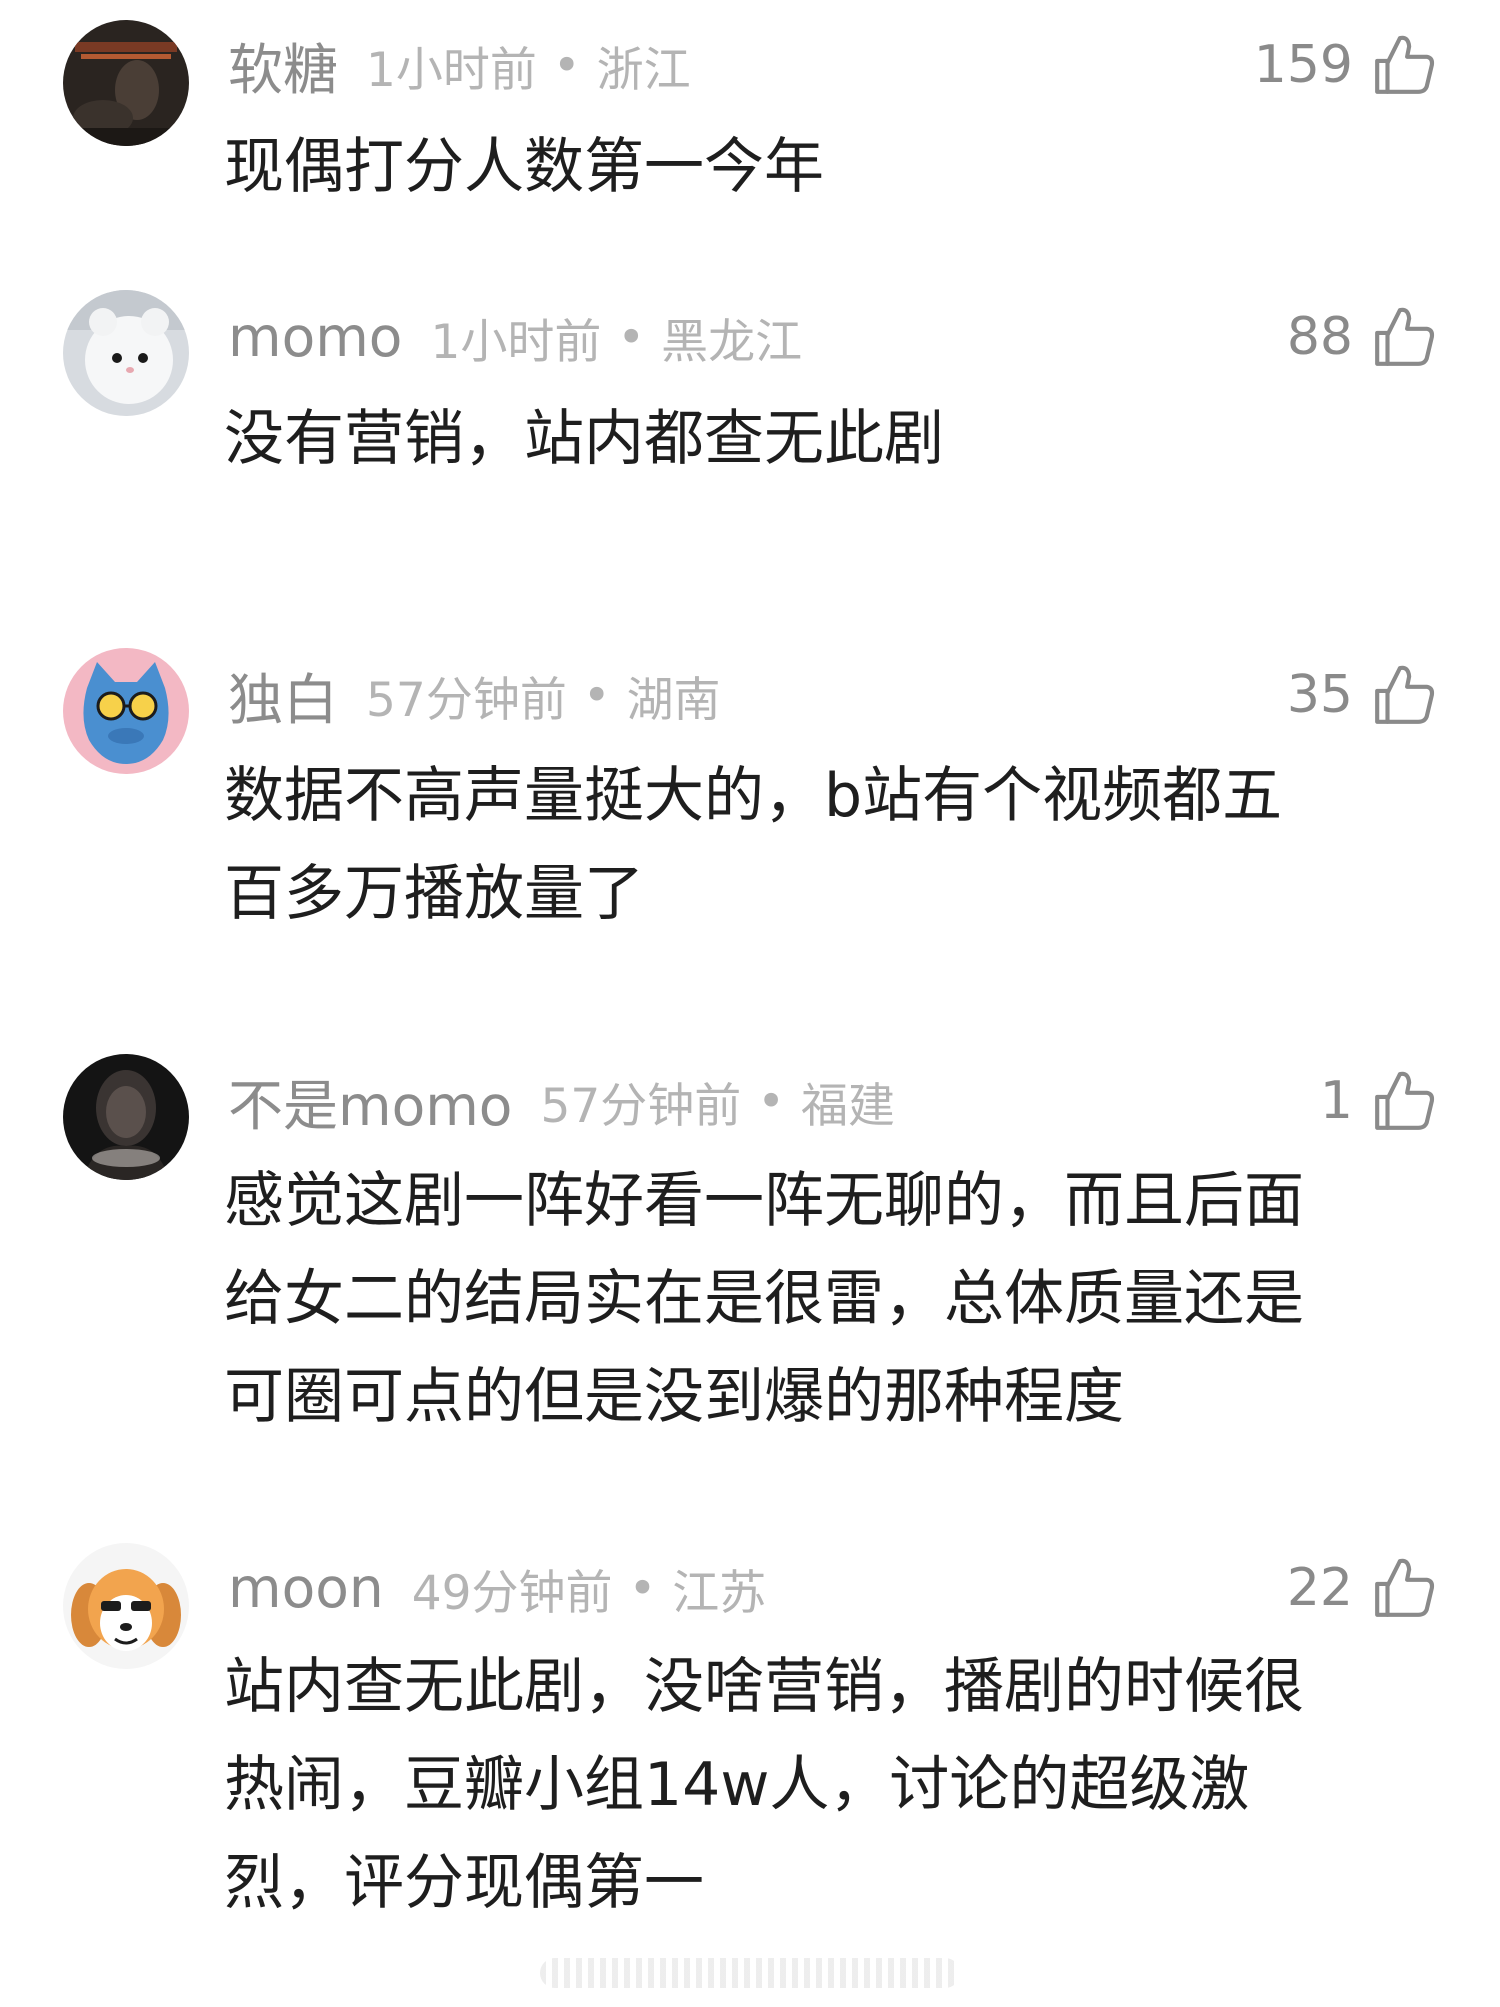  Describe the element at coordinates (524, 167) in the screenshot. I see `comment-text: 现偶打分人数第一今年` at that location.